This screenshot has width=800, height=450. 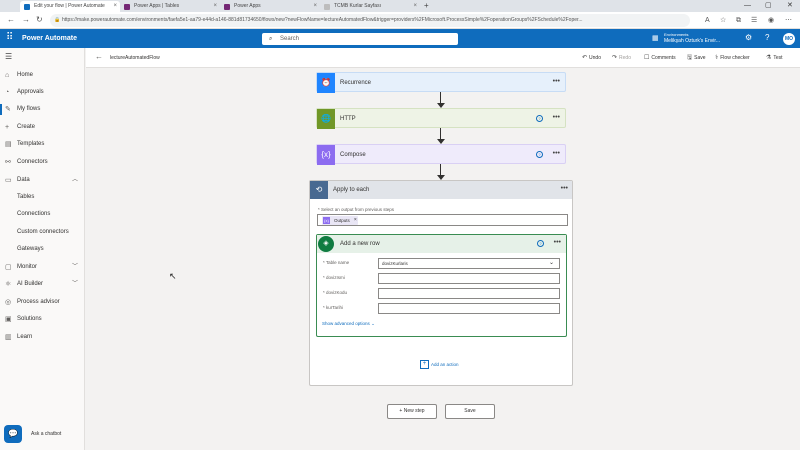 What do you see at coordinates (70, 6) in the screenshot?
I see `browser-tab-power-automate: Edit your flow | Power Automate ×` at bounding box center [70, 6].